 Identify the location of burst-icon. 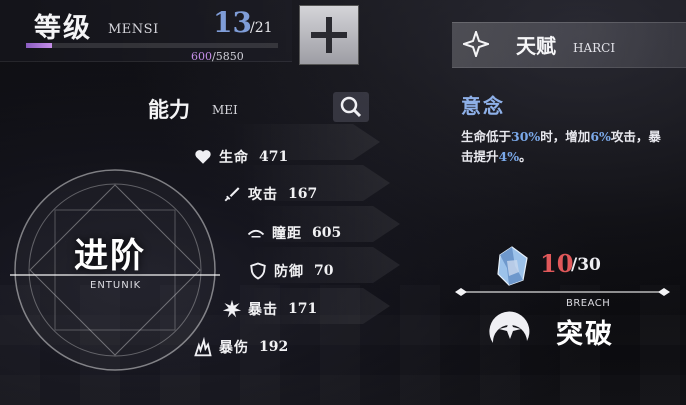
(232, 309).